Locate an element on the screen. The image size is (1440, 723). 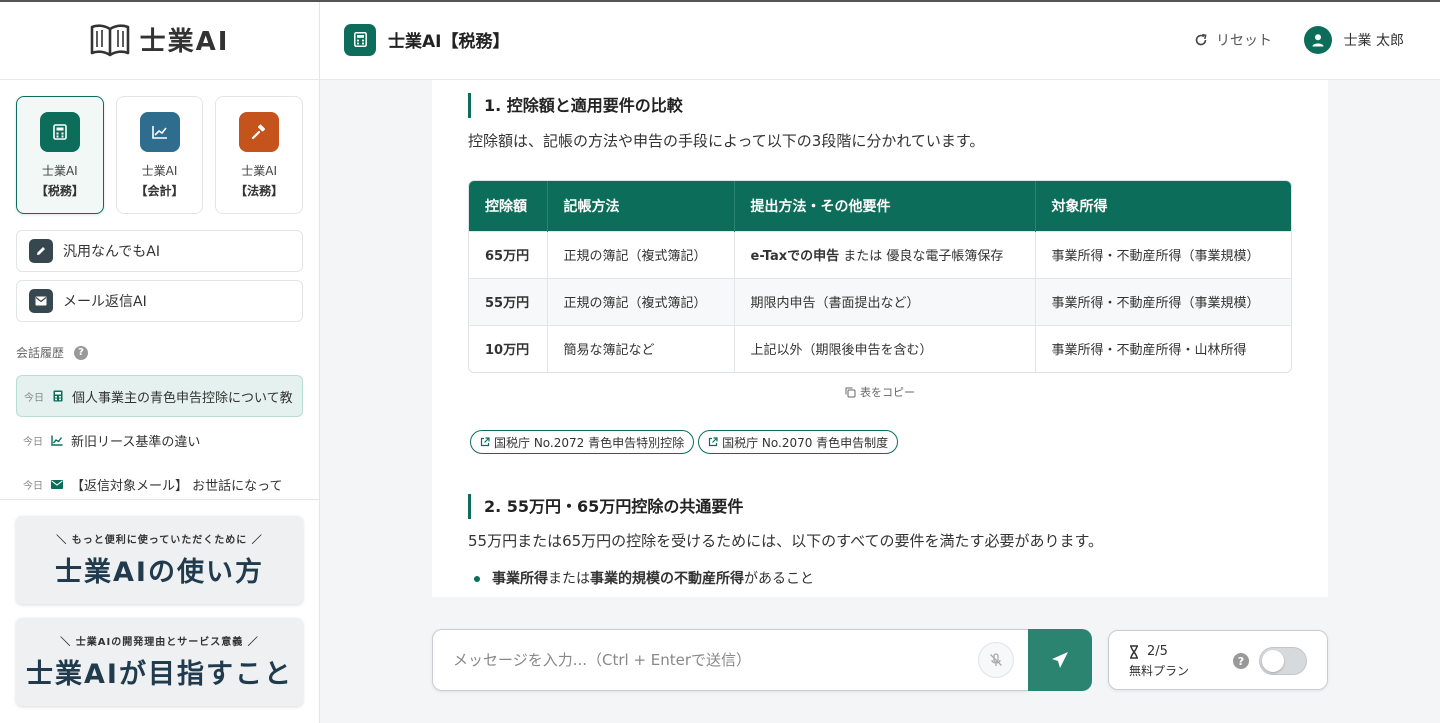
usage-panel: 2/5 無料プラン ? is located at coordinates (1218, 660).